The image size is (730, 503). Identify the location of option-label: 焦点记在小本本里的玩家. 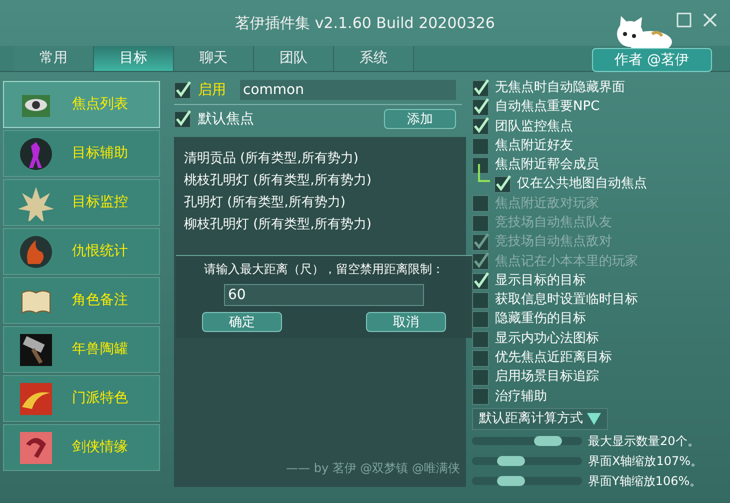
(566, 261).